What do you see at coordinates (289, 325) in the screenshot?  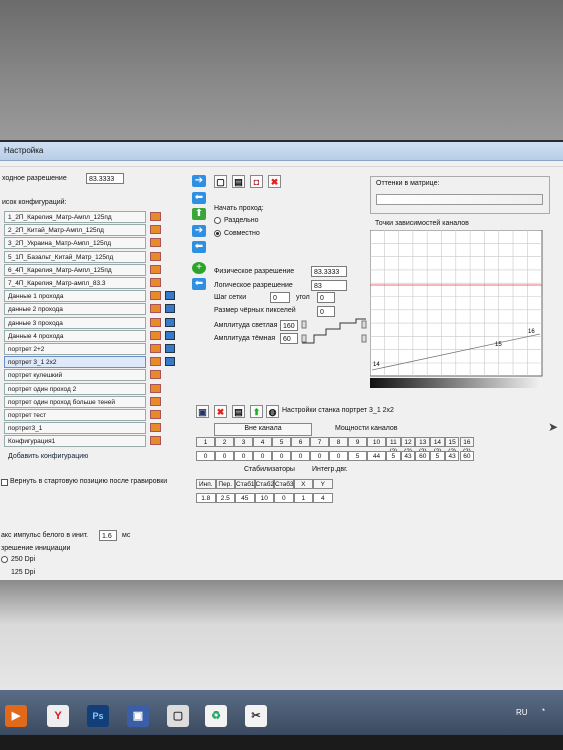 I see `amp-light-field: 160` at bounding box center [289, 325].